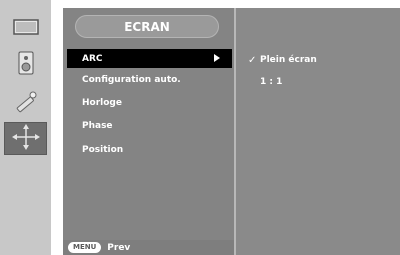 The width and height of the screenshot is (400, 255). I want to click on sidebar-item-picture, so click(25, 28).